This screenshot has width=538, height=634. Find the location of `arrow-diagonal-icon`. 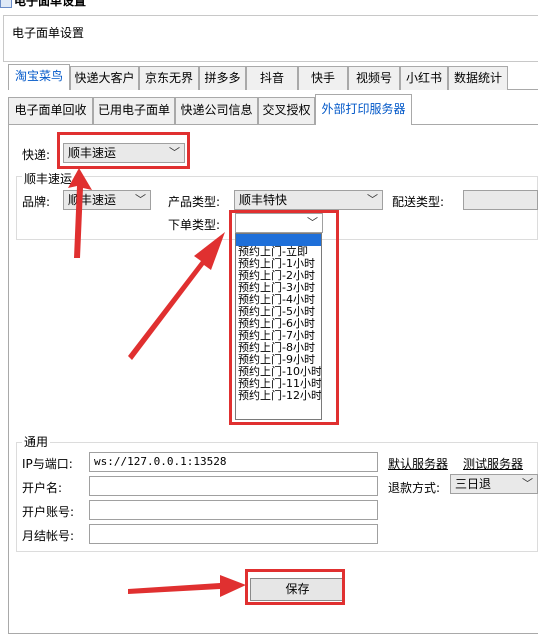

arrow-diagonal-icon is located at coordinates (176, 296).